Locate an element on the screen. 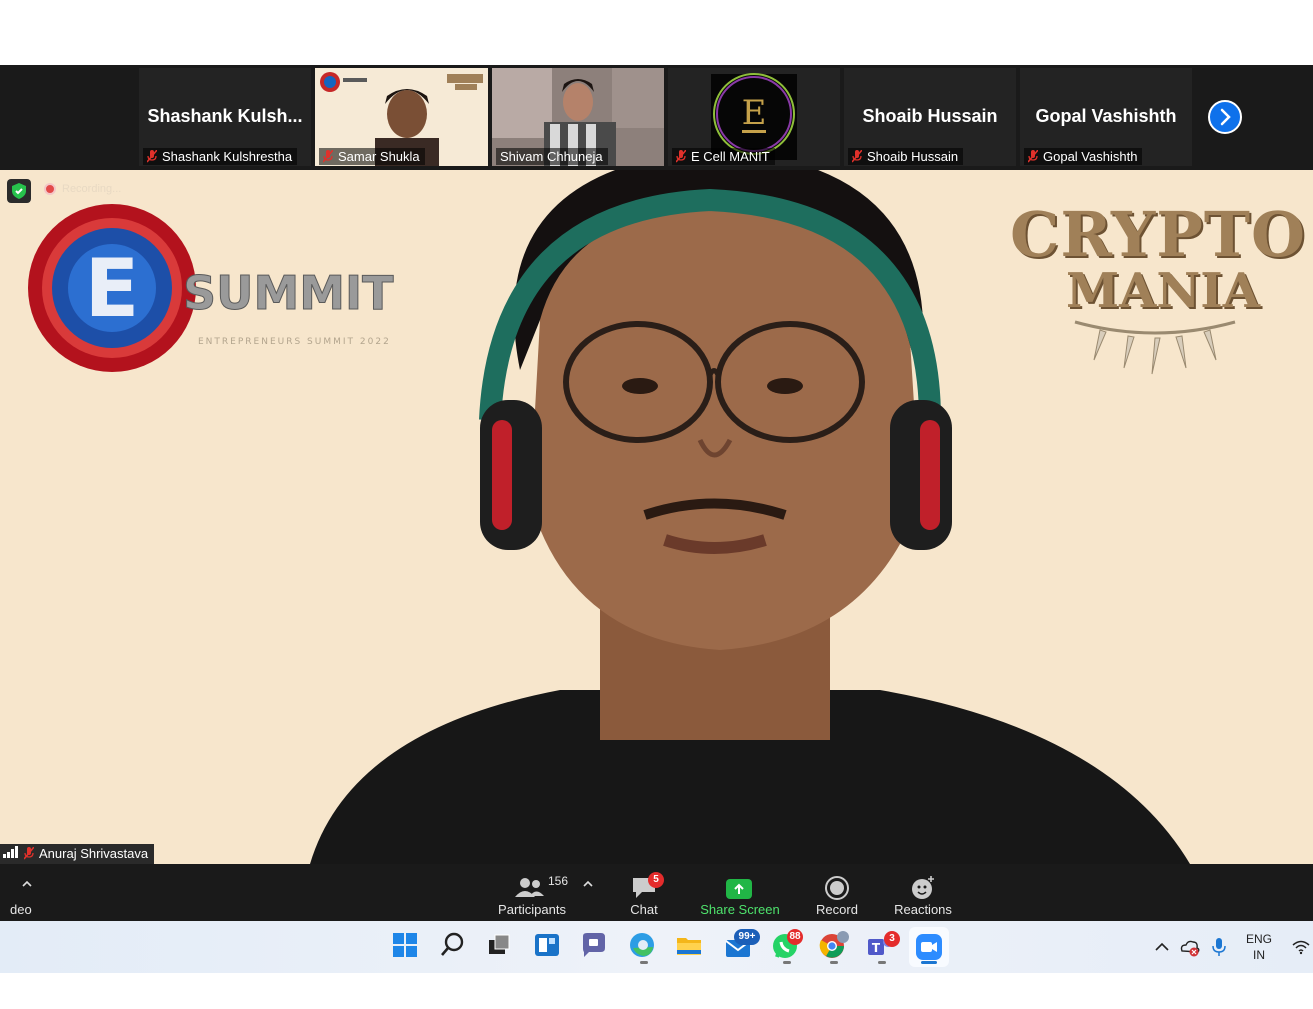 The width and height of the screenshot is (1313, 1009). record-icon is located at coordinates (837, 888).